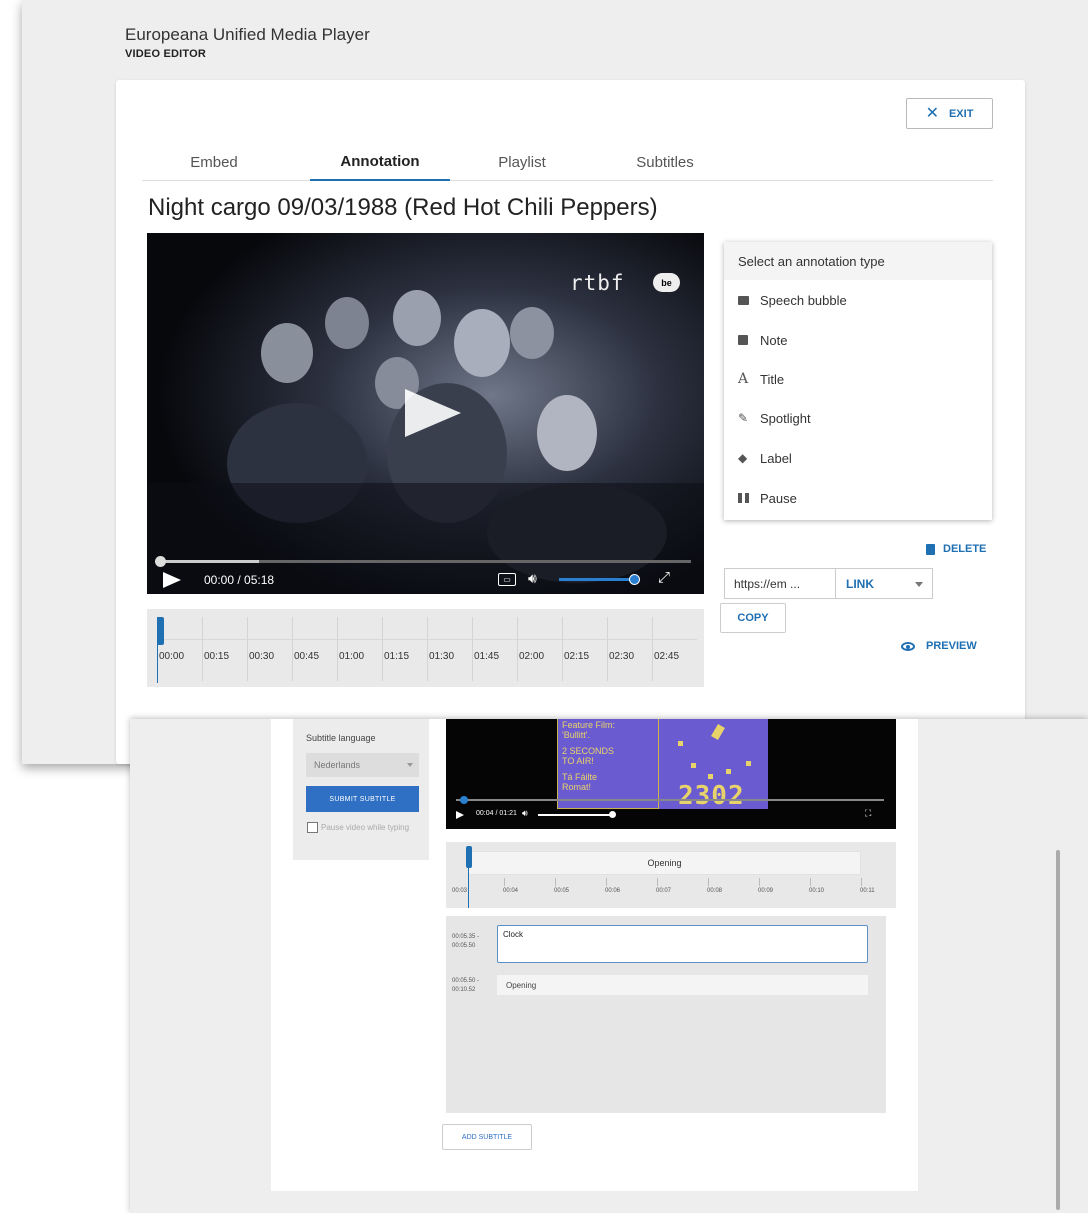 This screenshot has width=1088, height=1213. What do you see at coordinates (858, 300) in the screenshot?
I see `menu-item-speech-bubble: Speech bubble` at bounding box center [858, 300].